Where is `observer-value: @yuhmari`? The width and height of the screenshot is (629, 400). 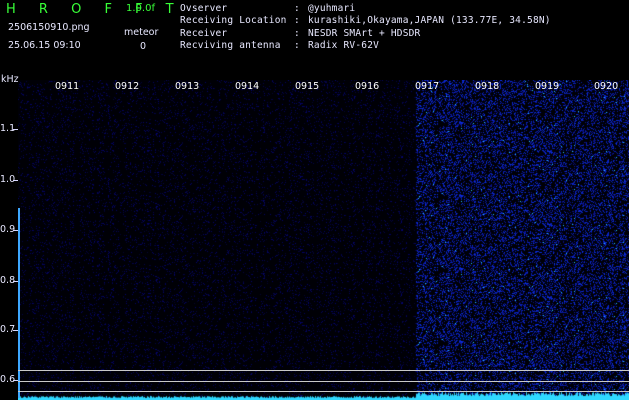
observer-value: @yuhmari is located at coordinates (332, 8).